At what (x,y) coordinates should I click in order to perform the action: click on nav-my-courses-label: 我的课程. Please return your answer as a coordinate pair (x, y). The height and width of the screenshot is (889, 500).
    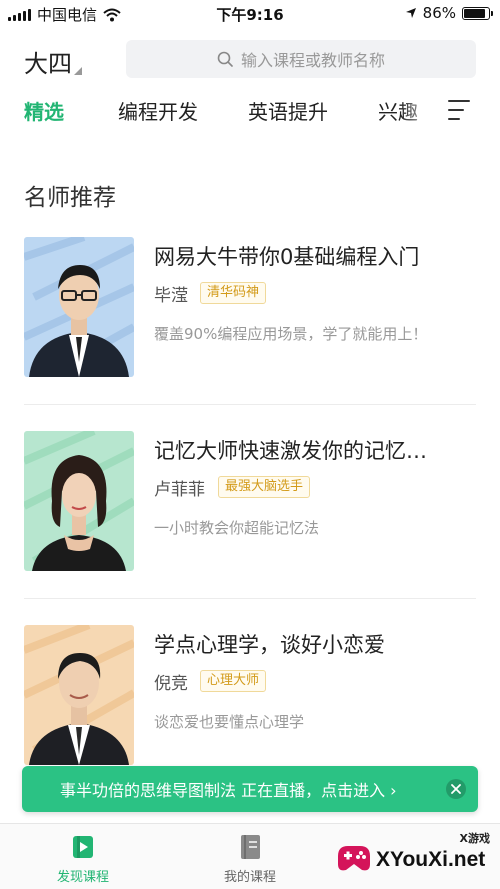
    Looking at the image, I should click on (249, 877).